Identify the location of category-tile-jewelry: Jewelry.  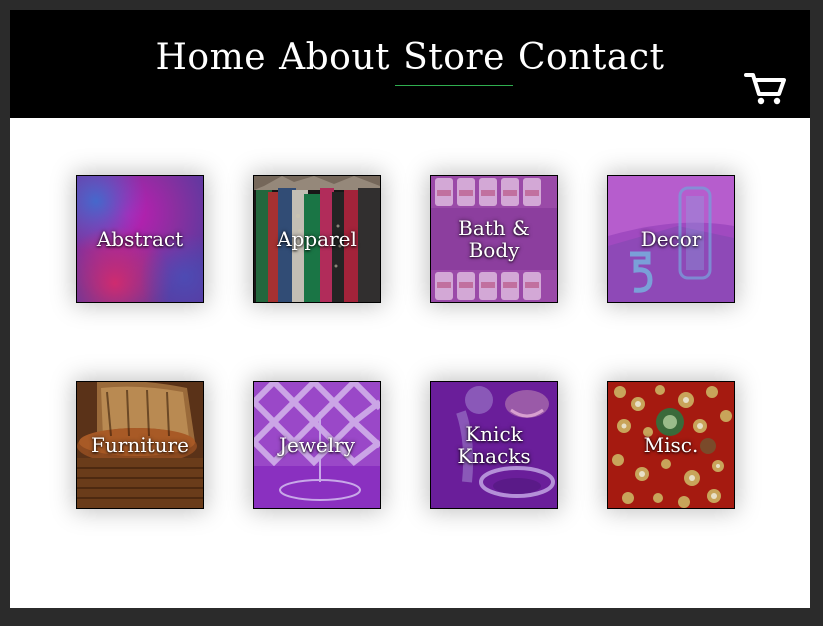
(317, 445).